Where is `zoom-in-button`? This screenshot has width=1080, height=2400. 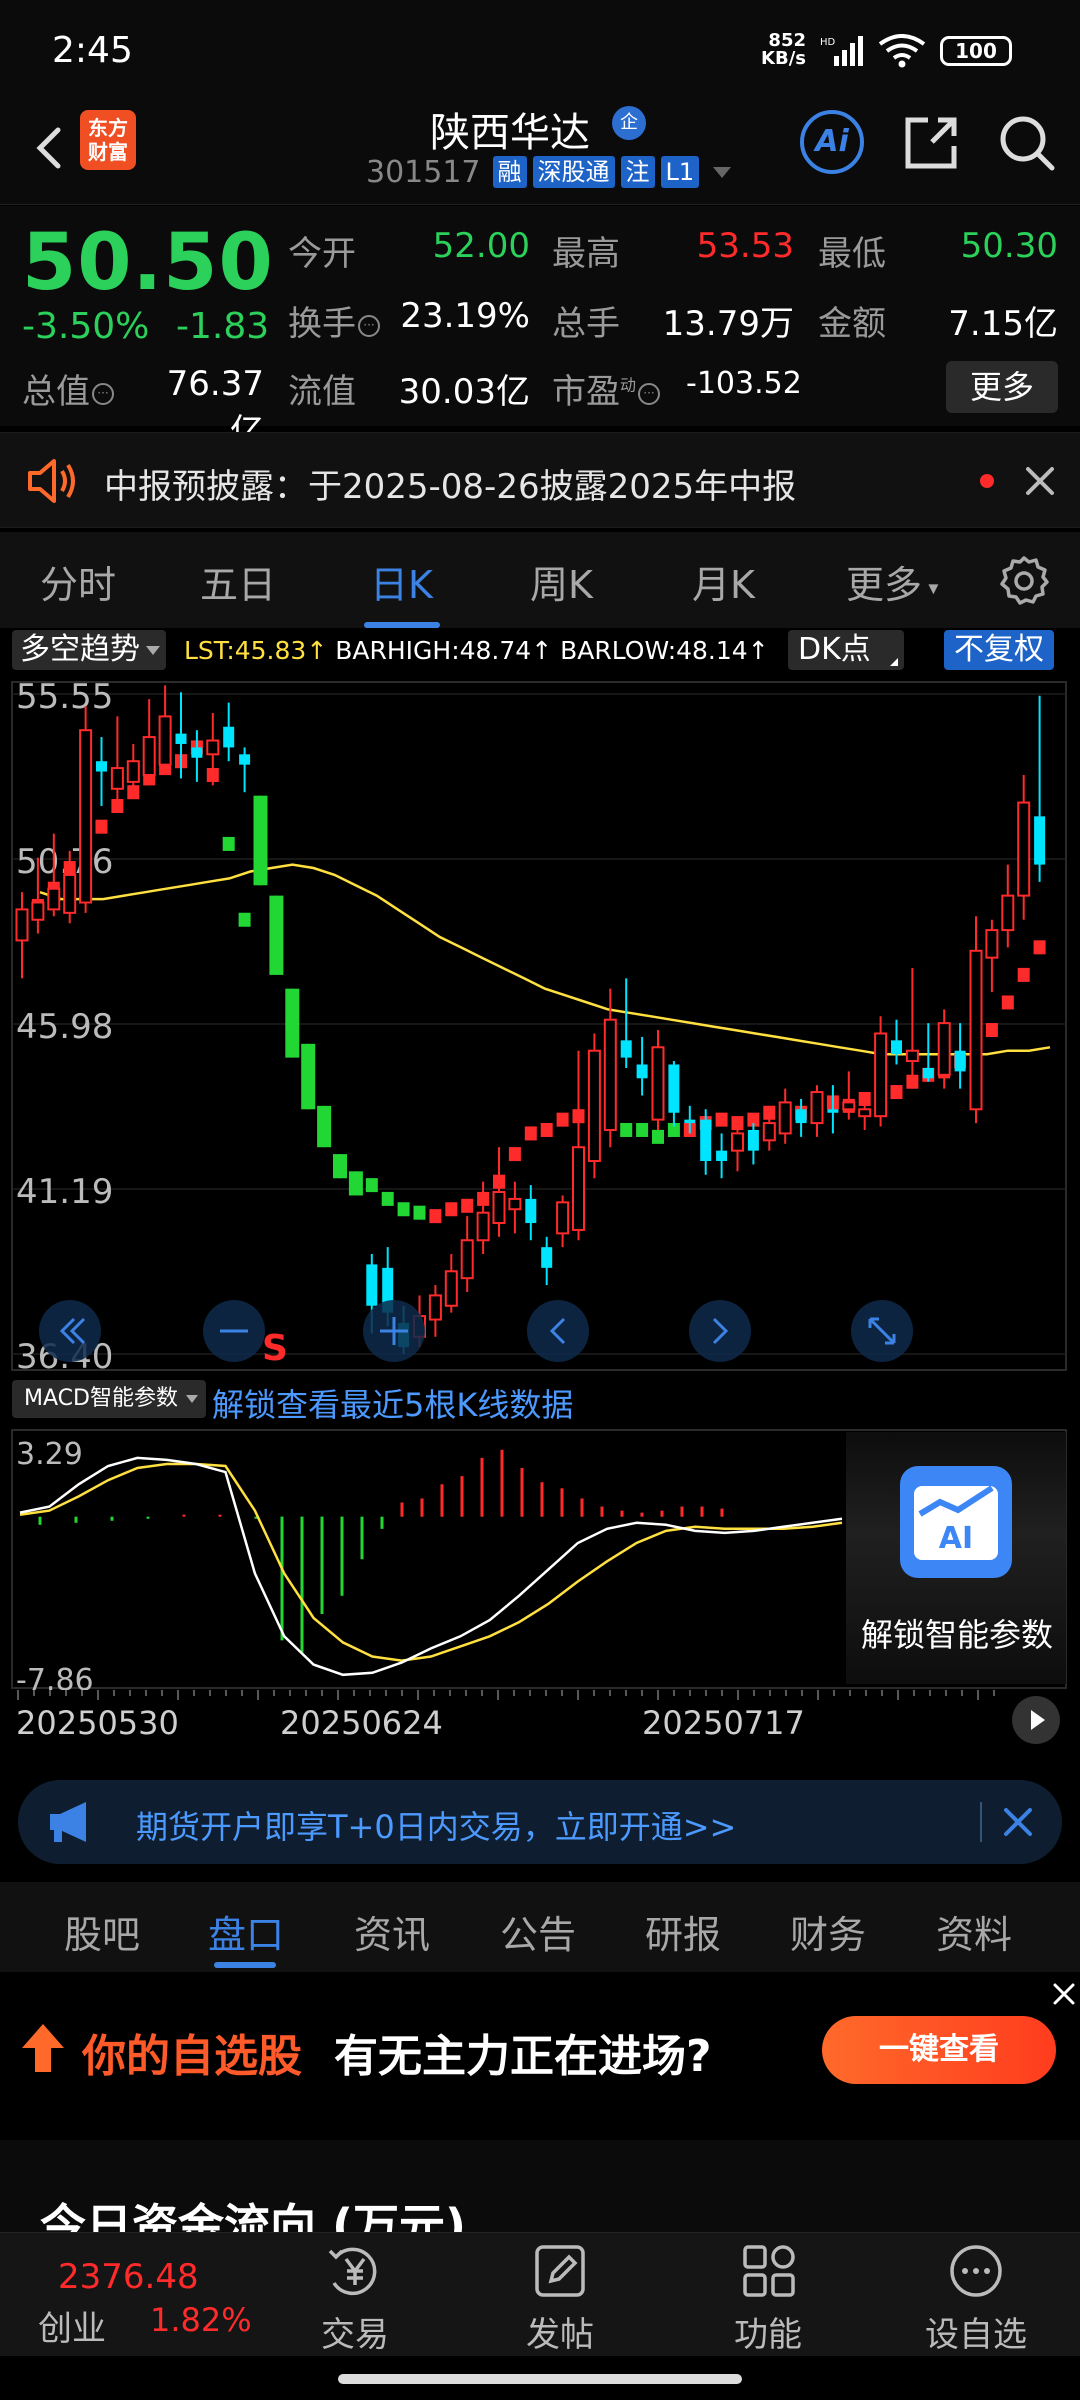 zoom-in-button is located at coordinates (394, 1331).